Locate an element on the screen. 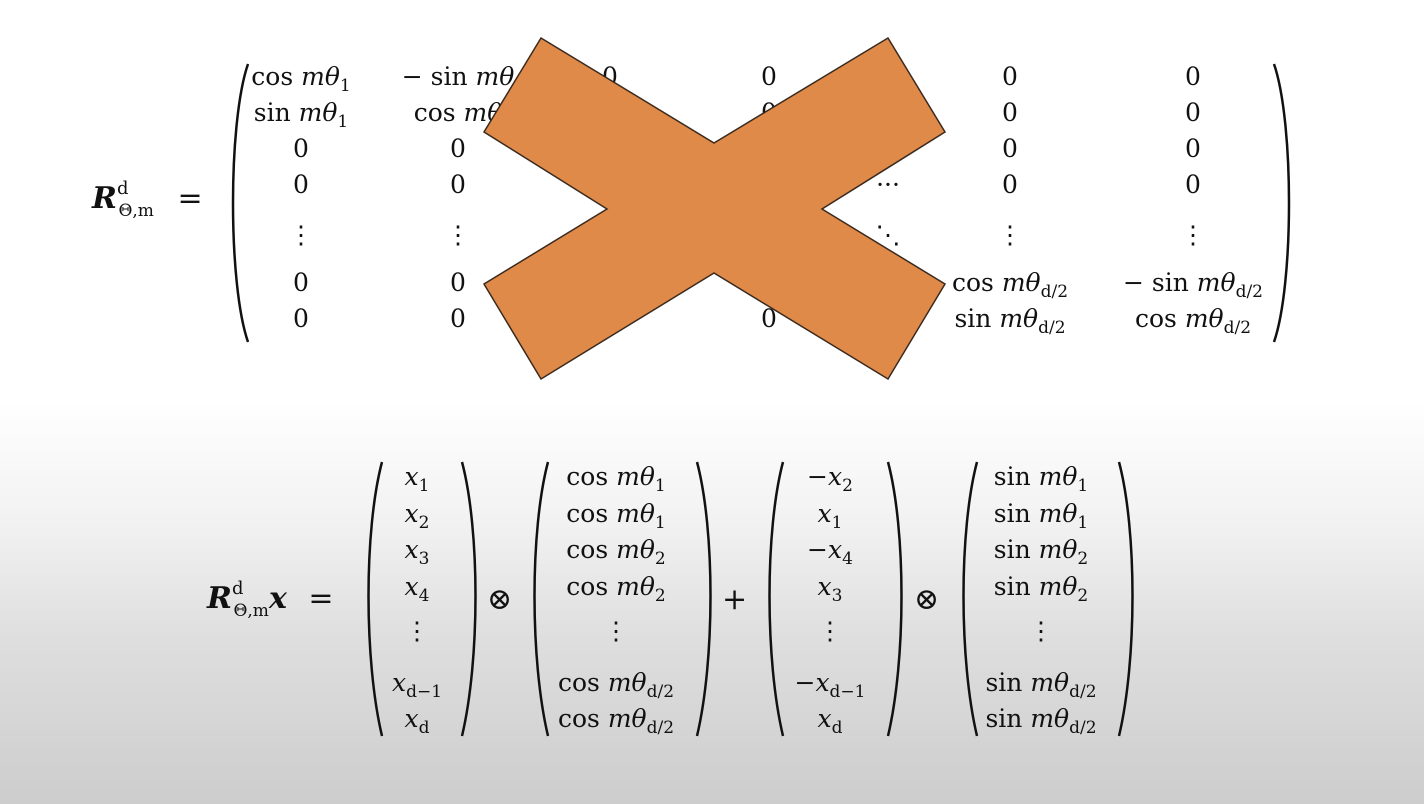 The image size is (1424, 804). bottom-lhs: RdΘ,mx = is located at coordinates (270, 599).